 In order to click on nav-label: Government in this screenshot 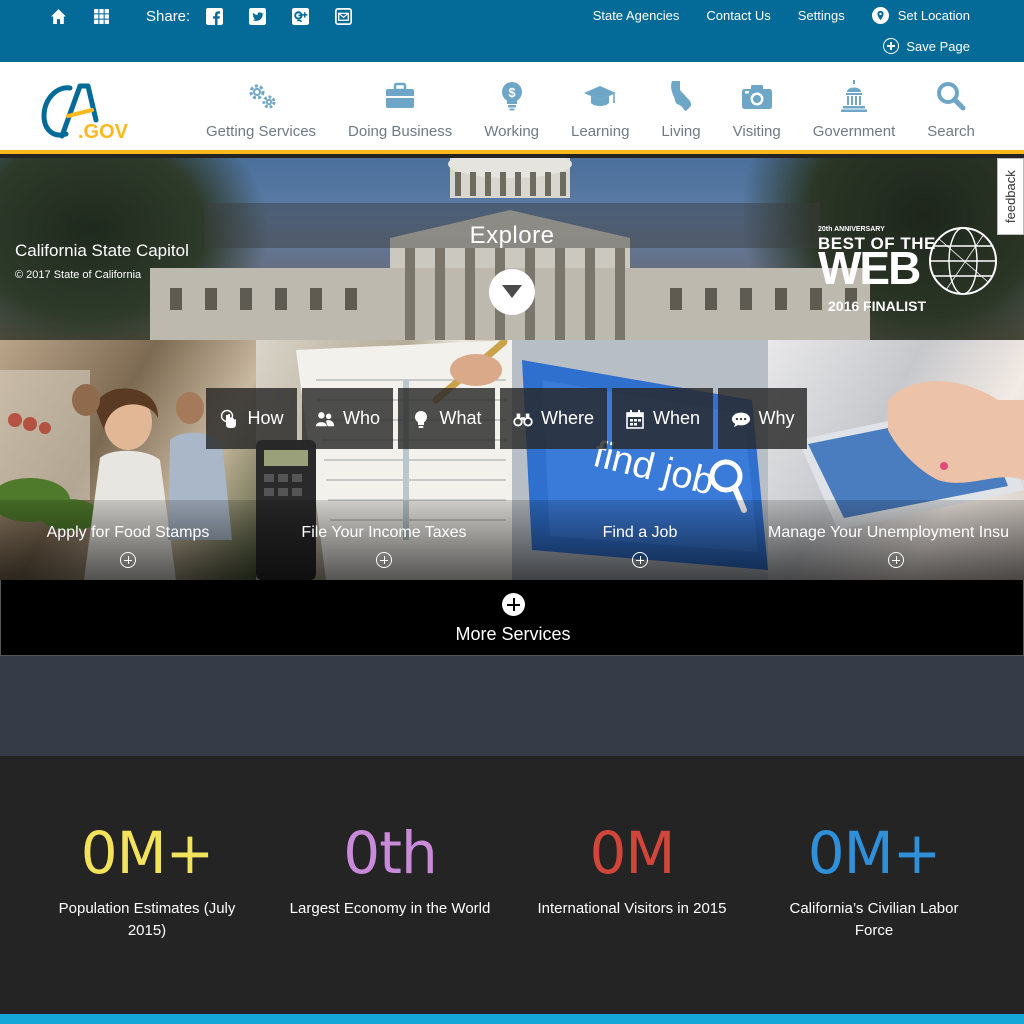, I will do `click(854, 131)`.